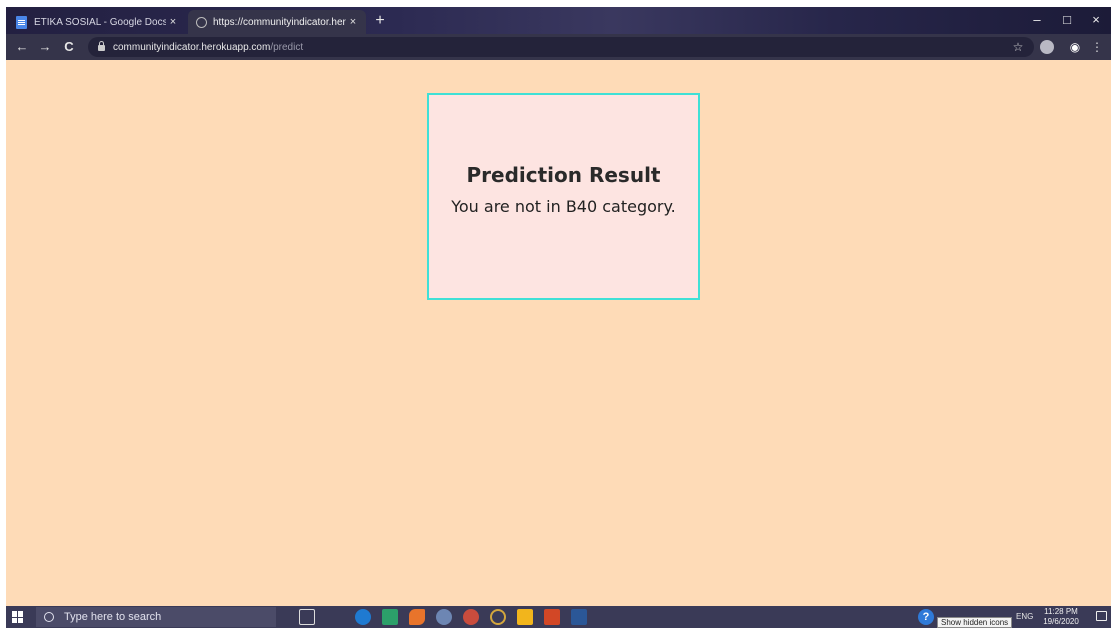 This screenshot has width=1115, height=631. I want to click on browser-menu-icon: ⋮, so click(1097, 47).